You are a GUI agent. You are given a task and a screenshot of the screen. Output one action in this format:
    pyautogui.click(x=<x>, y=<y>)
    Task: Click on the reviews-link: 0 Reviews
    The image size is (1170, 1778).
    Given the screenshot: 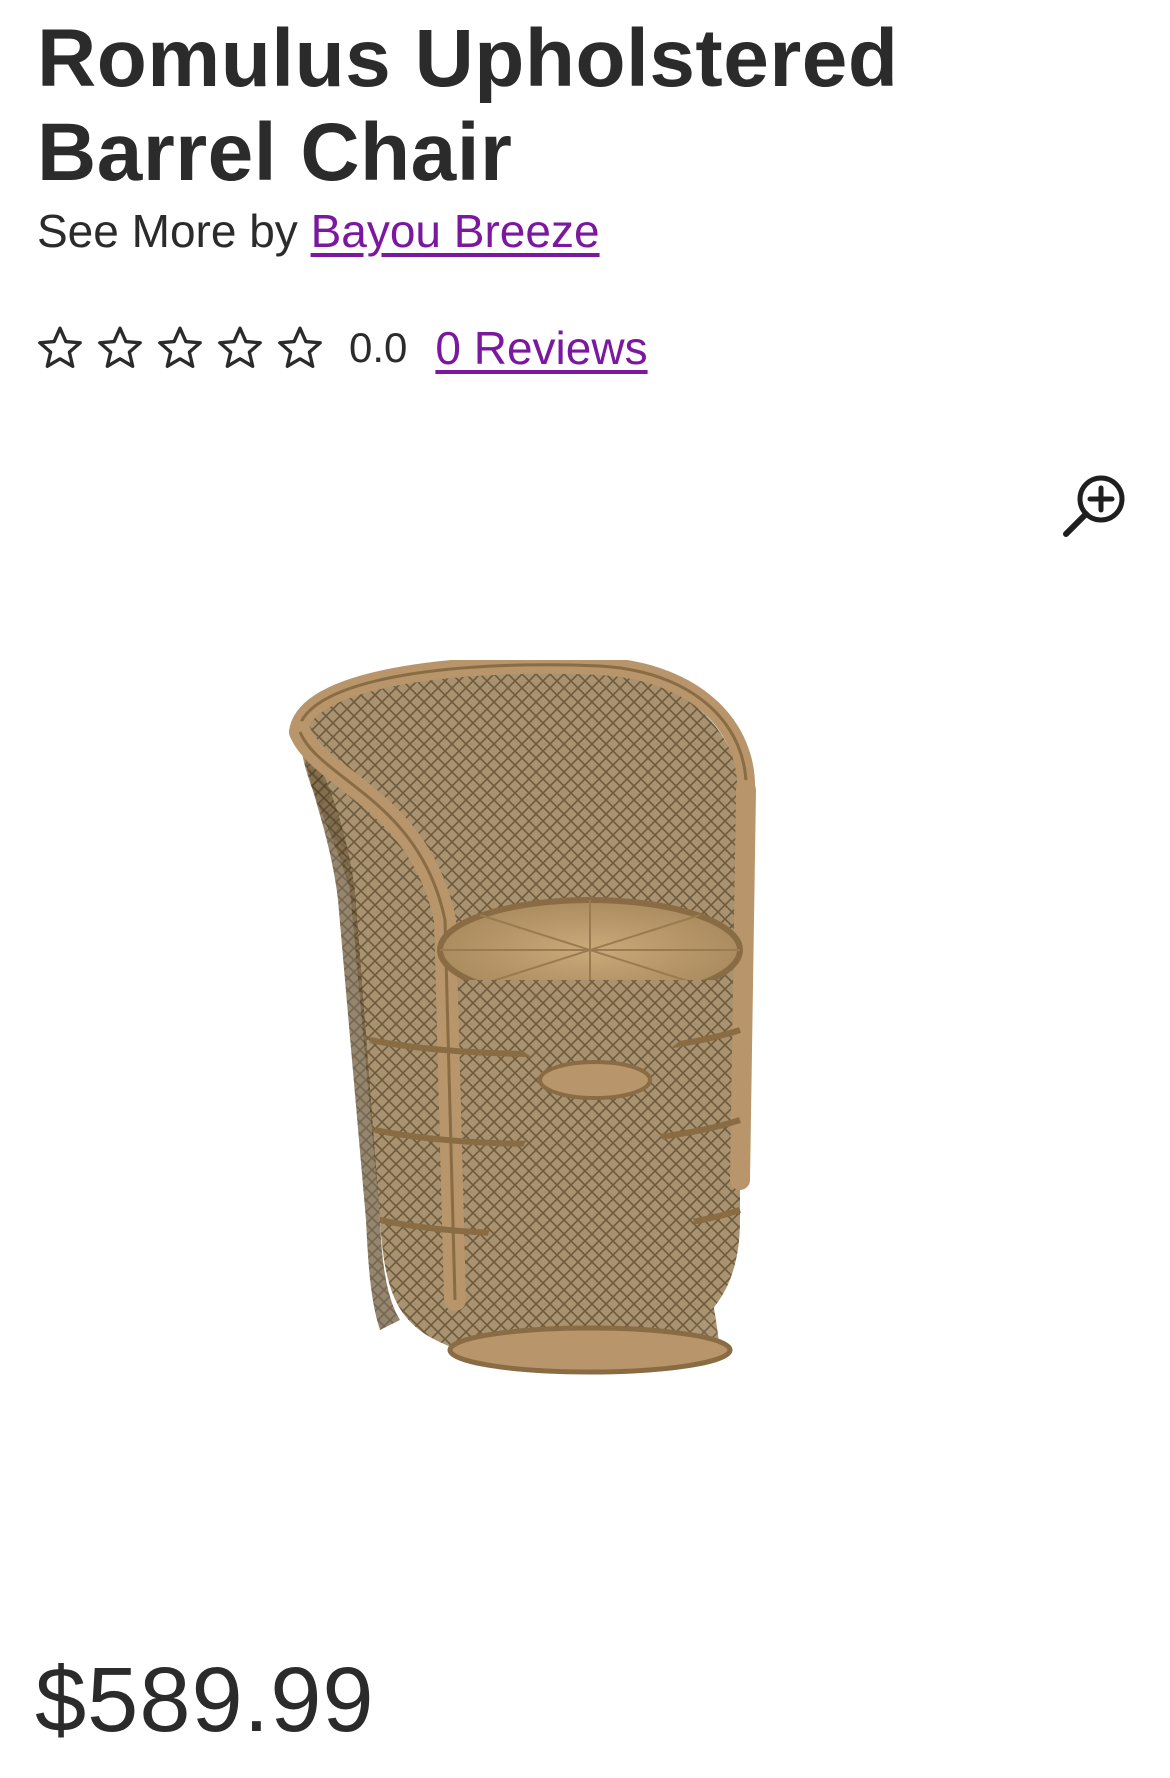 What is the action you would take?
    pyautogui.click(x=541, y=348)
    